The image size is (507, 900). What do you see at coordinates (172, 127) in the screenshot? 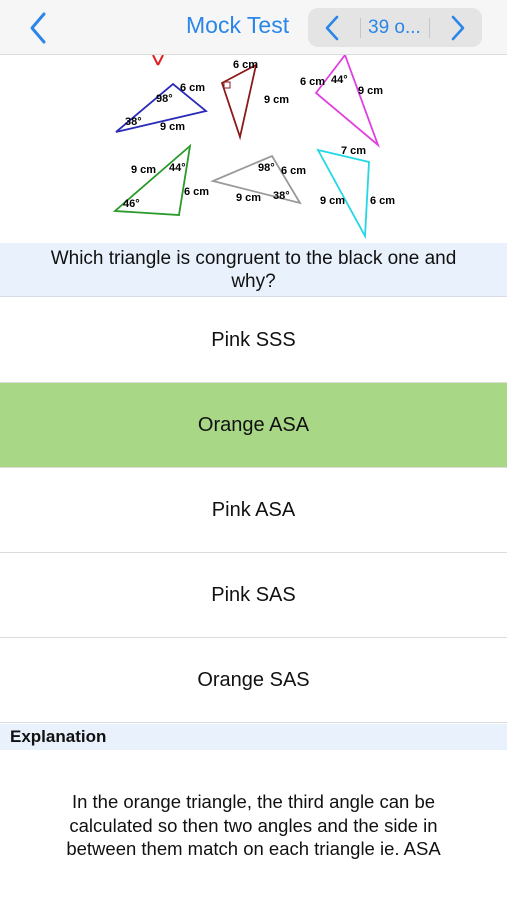
I see `blue-side-b-label: 9 cm` at bounding box center [172, 127].